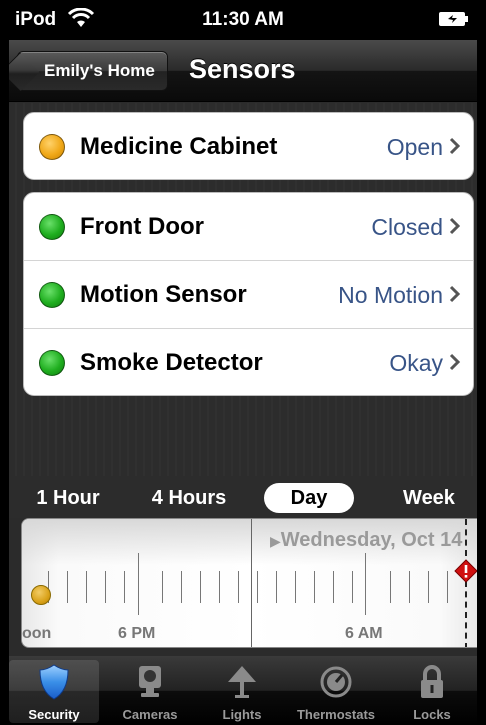  Describe the element at coordinates (414, 147) in the screenshot. I see `sensor-status: Open` at that location.